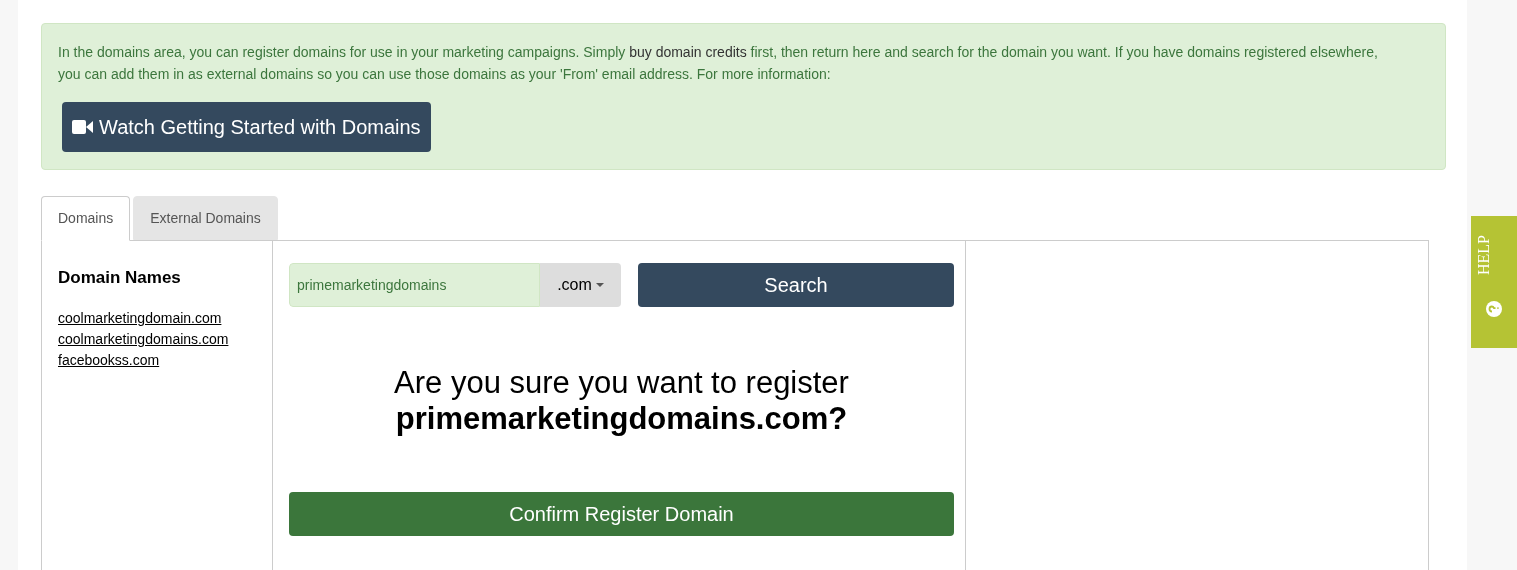 The width and height of the screenshot is (1517, 570). I want to click on confirm-question: Are you sure you want to register, so click(621, 383).